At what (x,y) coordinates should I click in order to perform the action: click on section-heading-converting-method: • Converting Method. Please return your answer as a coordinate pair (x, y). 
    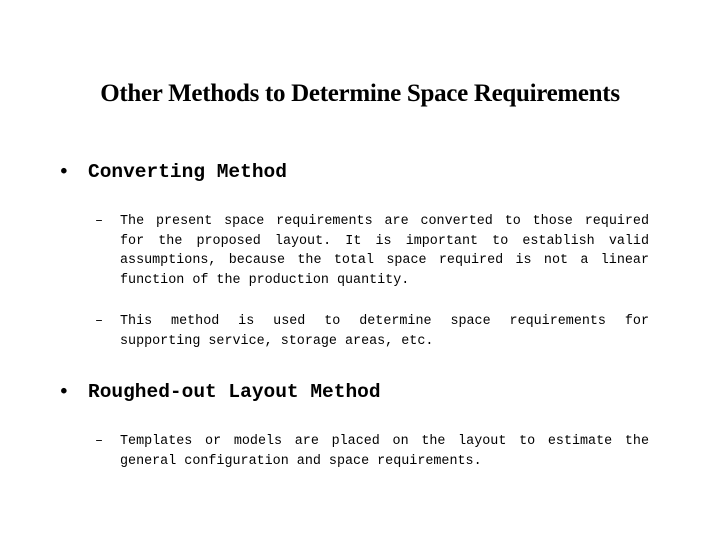
    Looking at the image, I should click on (172, 172).